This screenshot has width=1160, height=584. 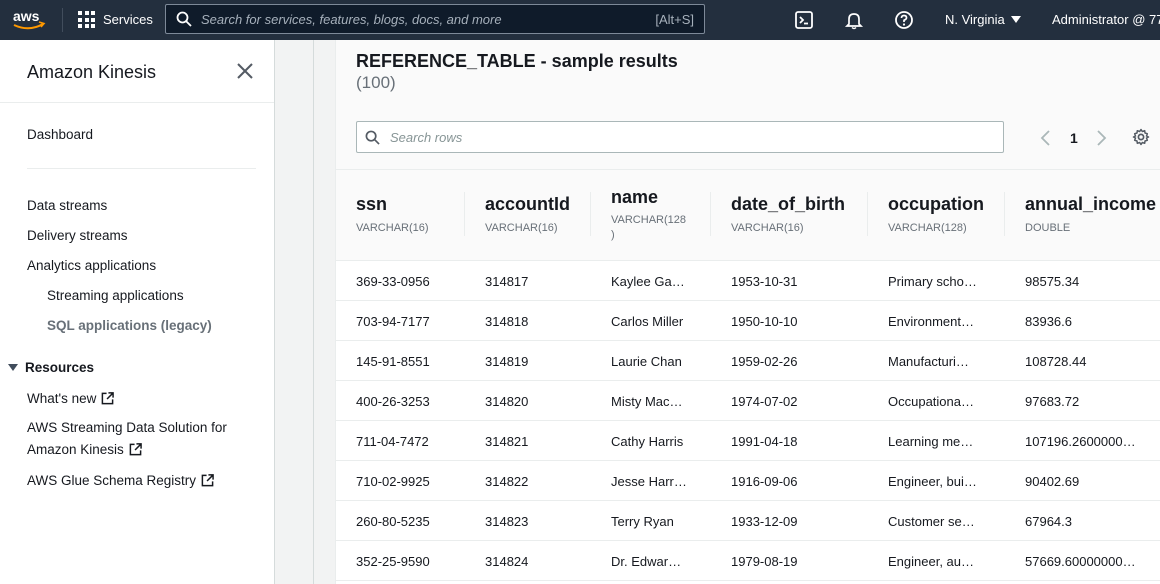 What do you see at coordinates (647, 321) in the screenshot?
I see `cell-name: Carlos Miller` at bounding box center [647, 321].